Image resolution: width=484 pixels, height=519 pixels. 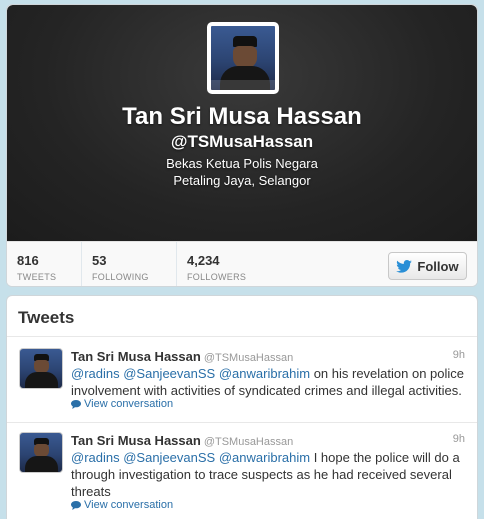 I want to click on profile-avatar, so click(x=243, y=58).